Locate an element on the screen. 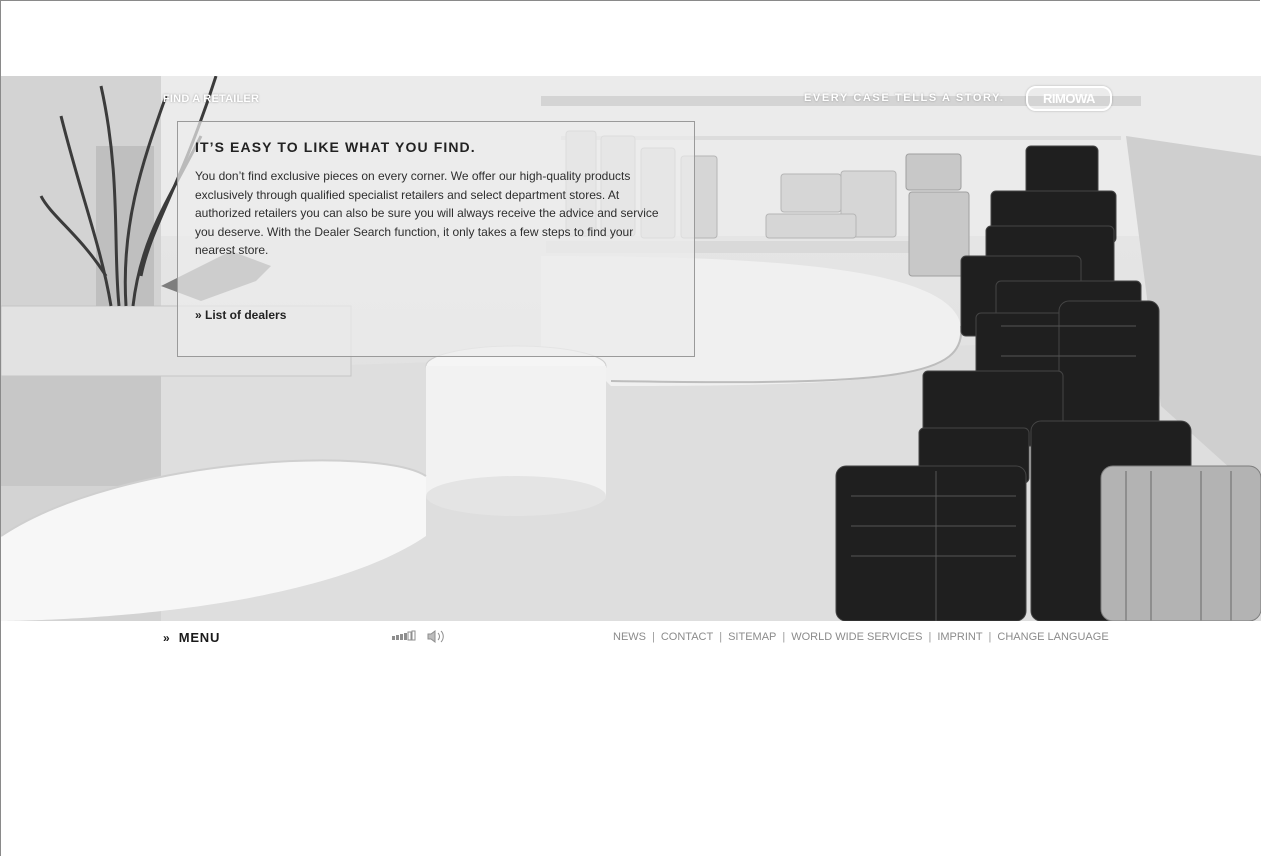  footer-link-world-wide-services: WORLD WIDE SERVICES is located at coordinates (856, 637).